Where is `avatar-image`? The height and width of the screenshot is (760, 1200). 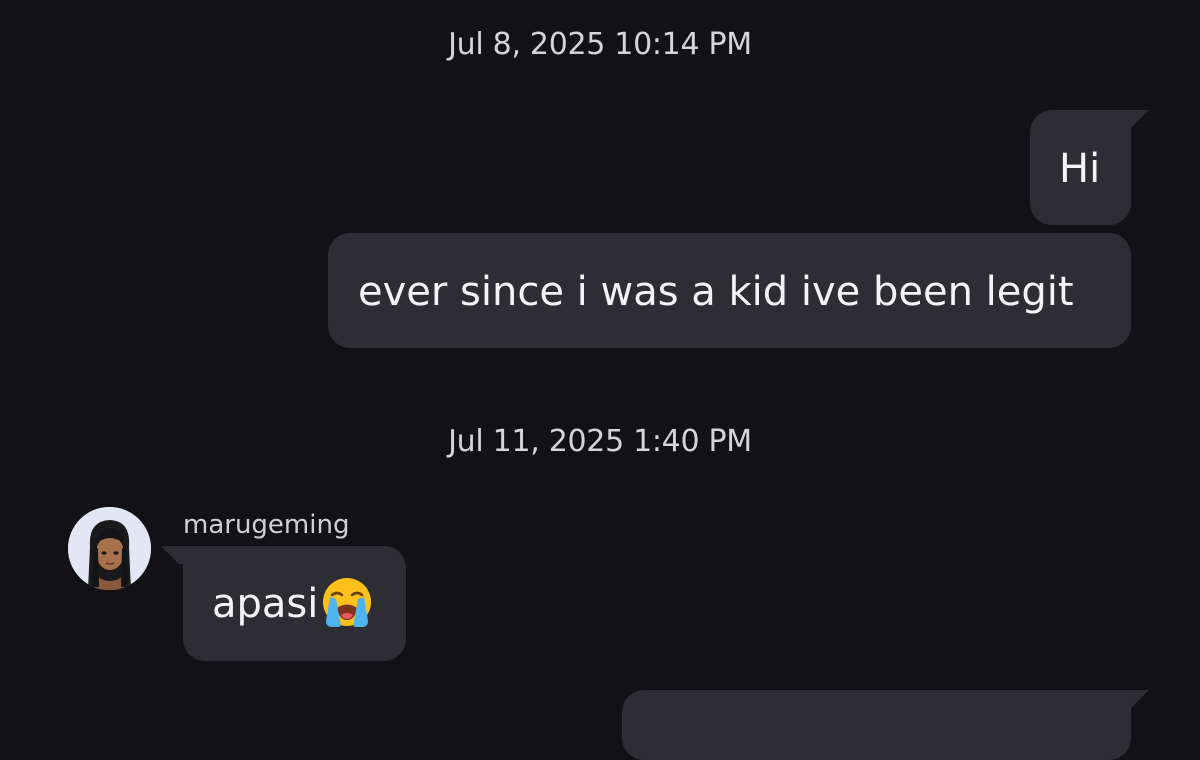 avatar-image is located at coordinates (109, 548).